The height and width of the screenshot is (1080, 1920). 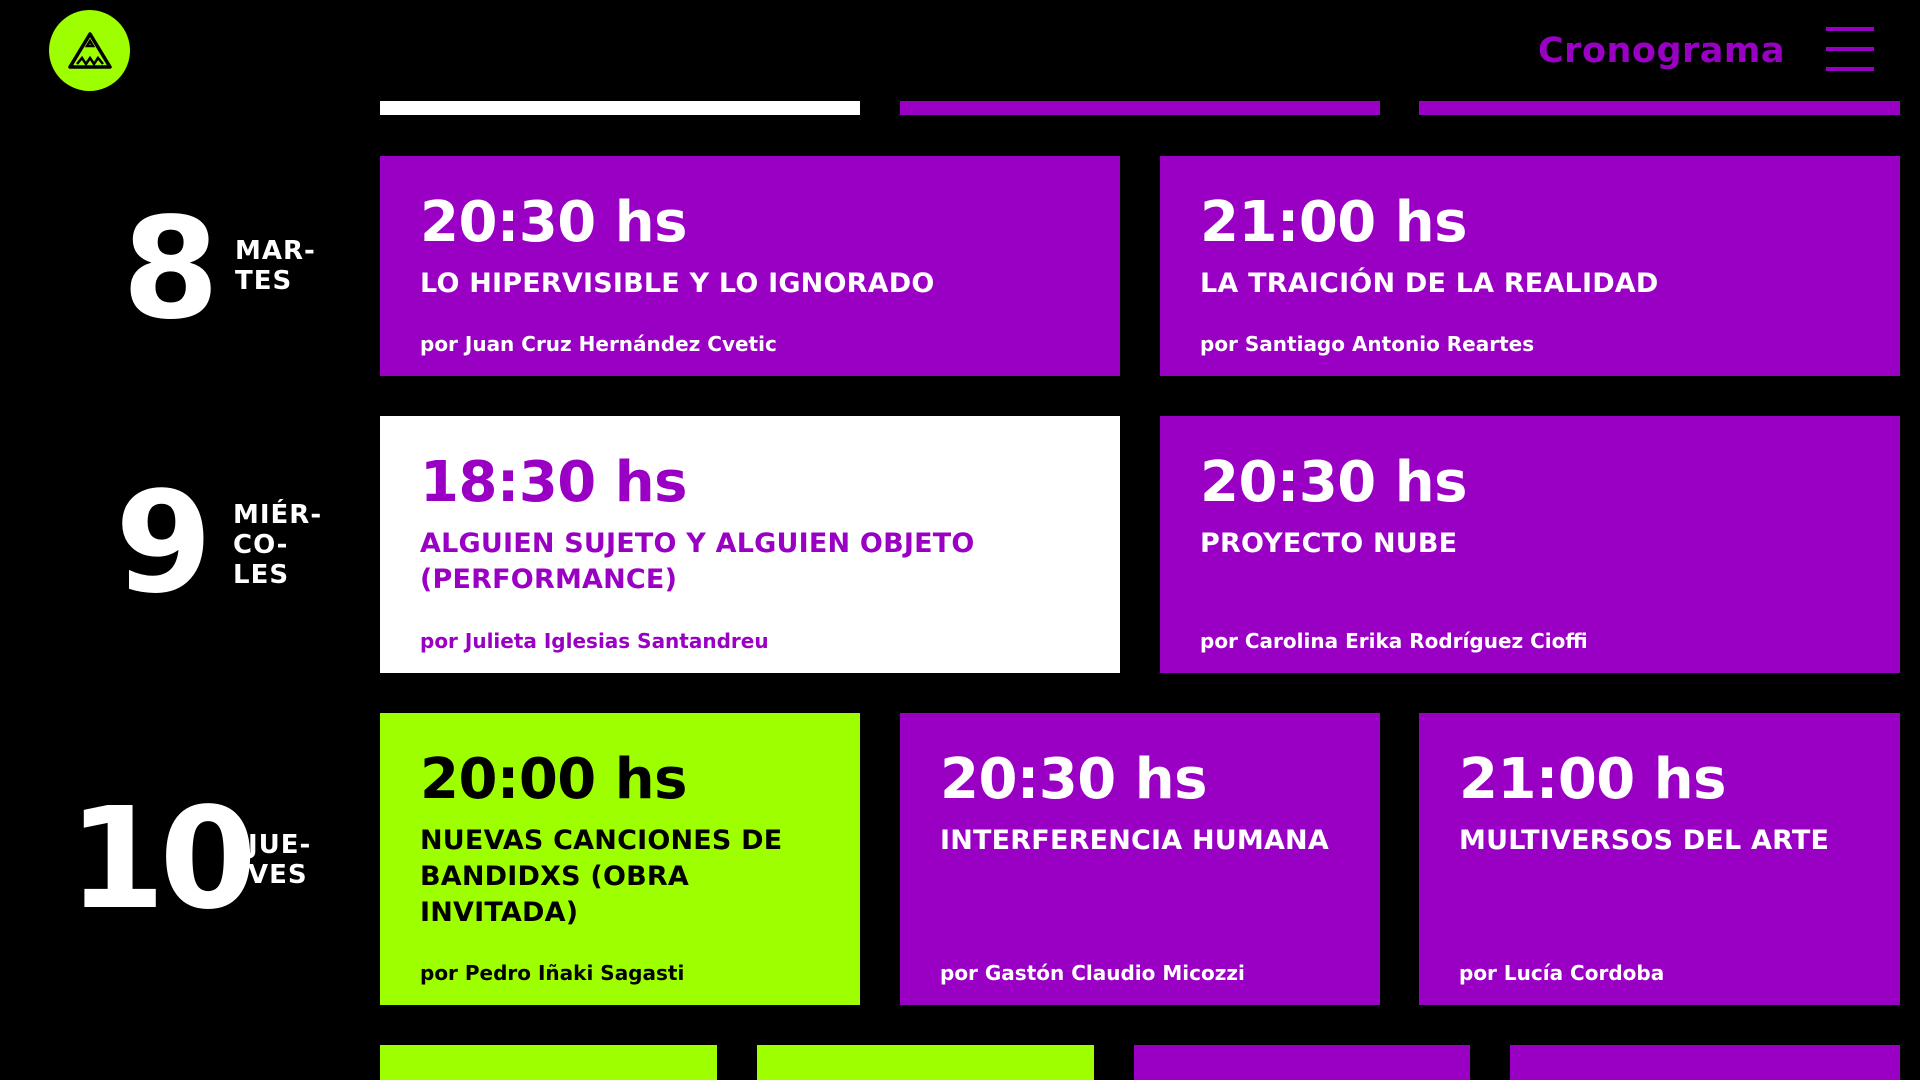 What do you see at coordinates (552, 973) in the screenshot?
I see `event-author: por Pedro Iñaki Sagasti` at bounding box center [552, 973].